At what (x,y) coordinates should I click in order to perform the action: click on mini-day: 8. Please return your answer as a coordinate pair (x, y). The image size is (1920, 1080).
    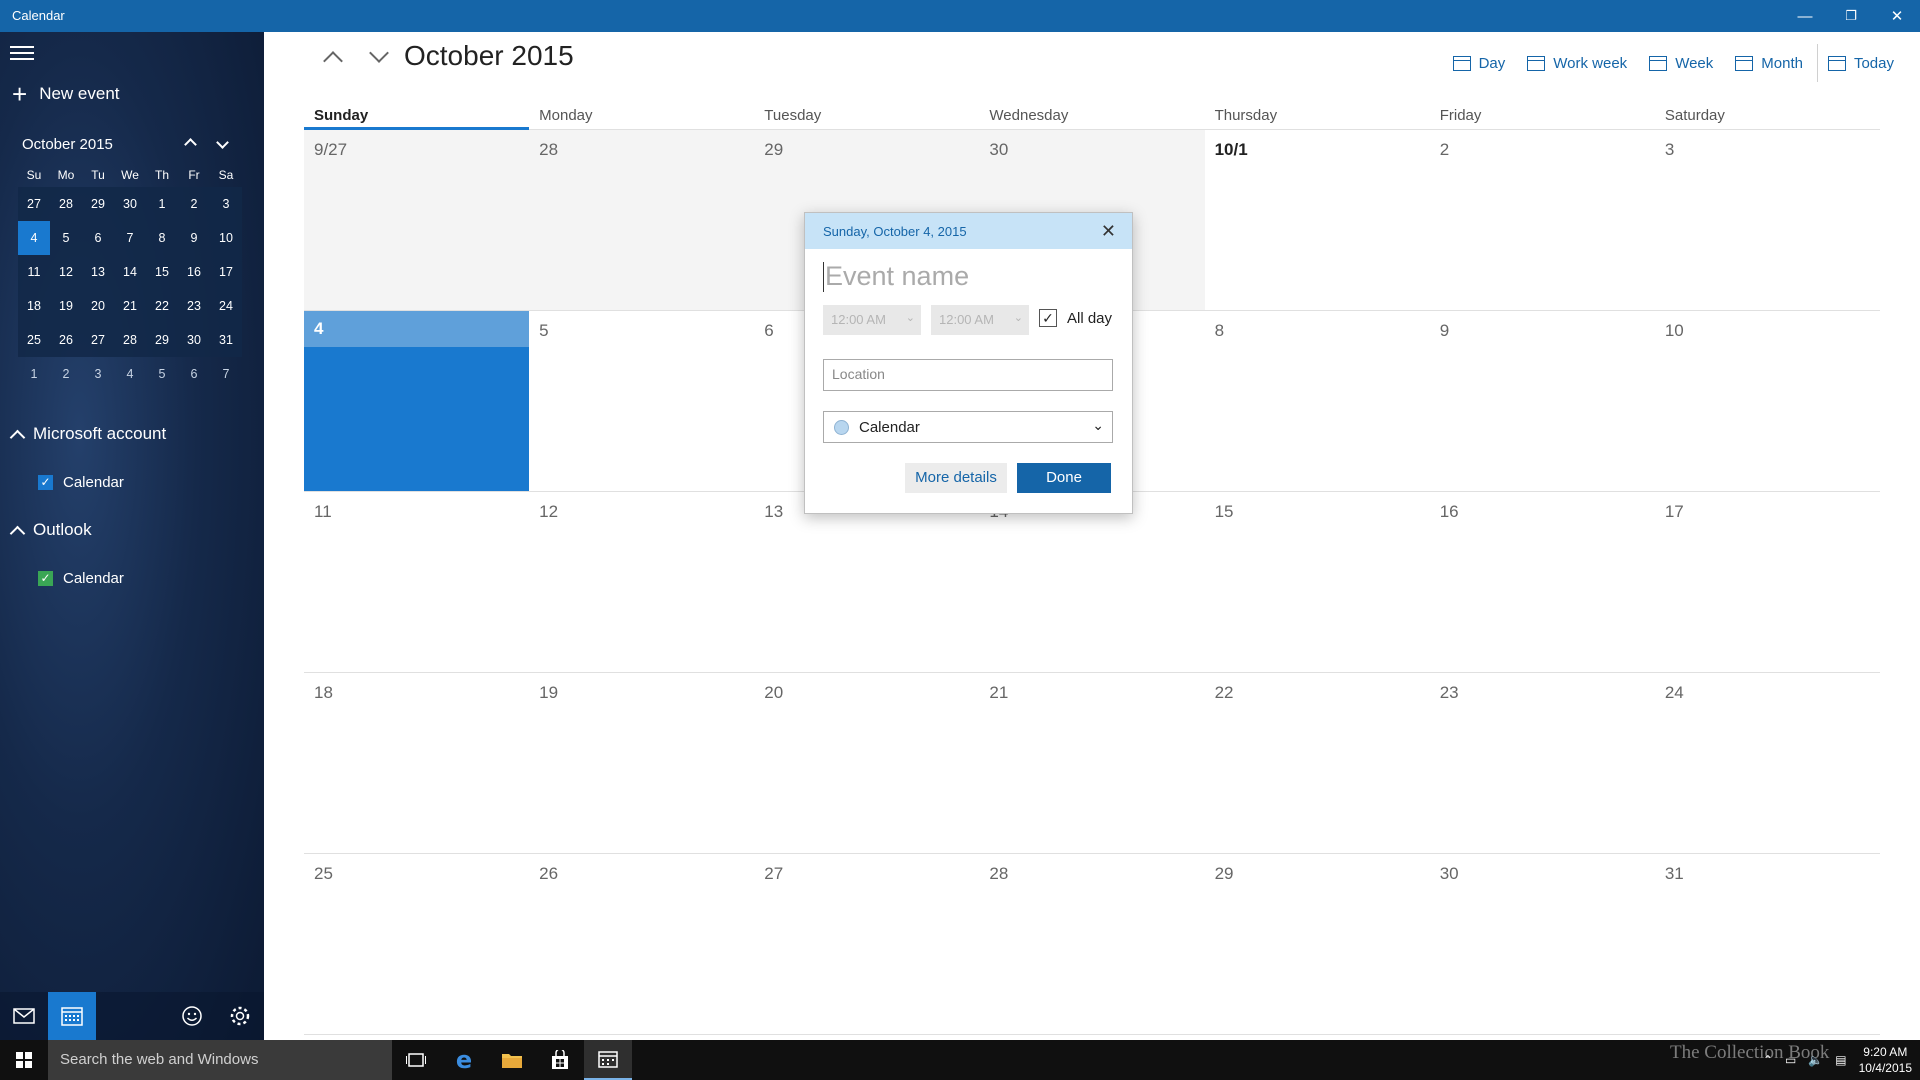
    Looking at the image, I should click on (162, 238).